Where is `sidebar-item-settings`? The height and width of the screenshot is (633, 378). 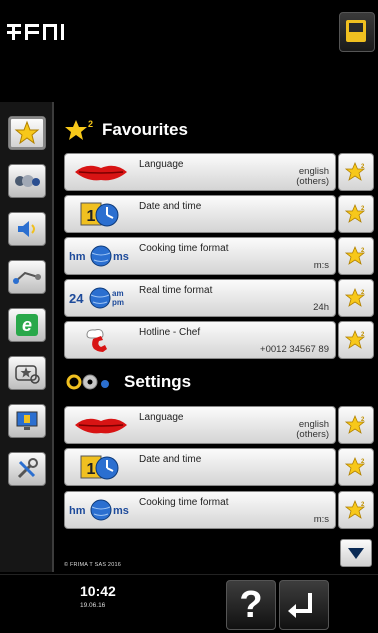
sidebar-item-settings is located at coordinates (27, 181).